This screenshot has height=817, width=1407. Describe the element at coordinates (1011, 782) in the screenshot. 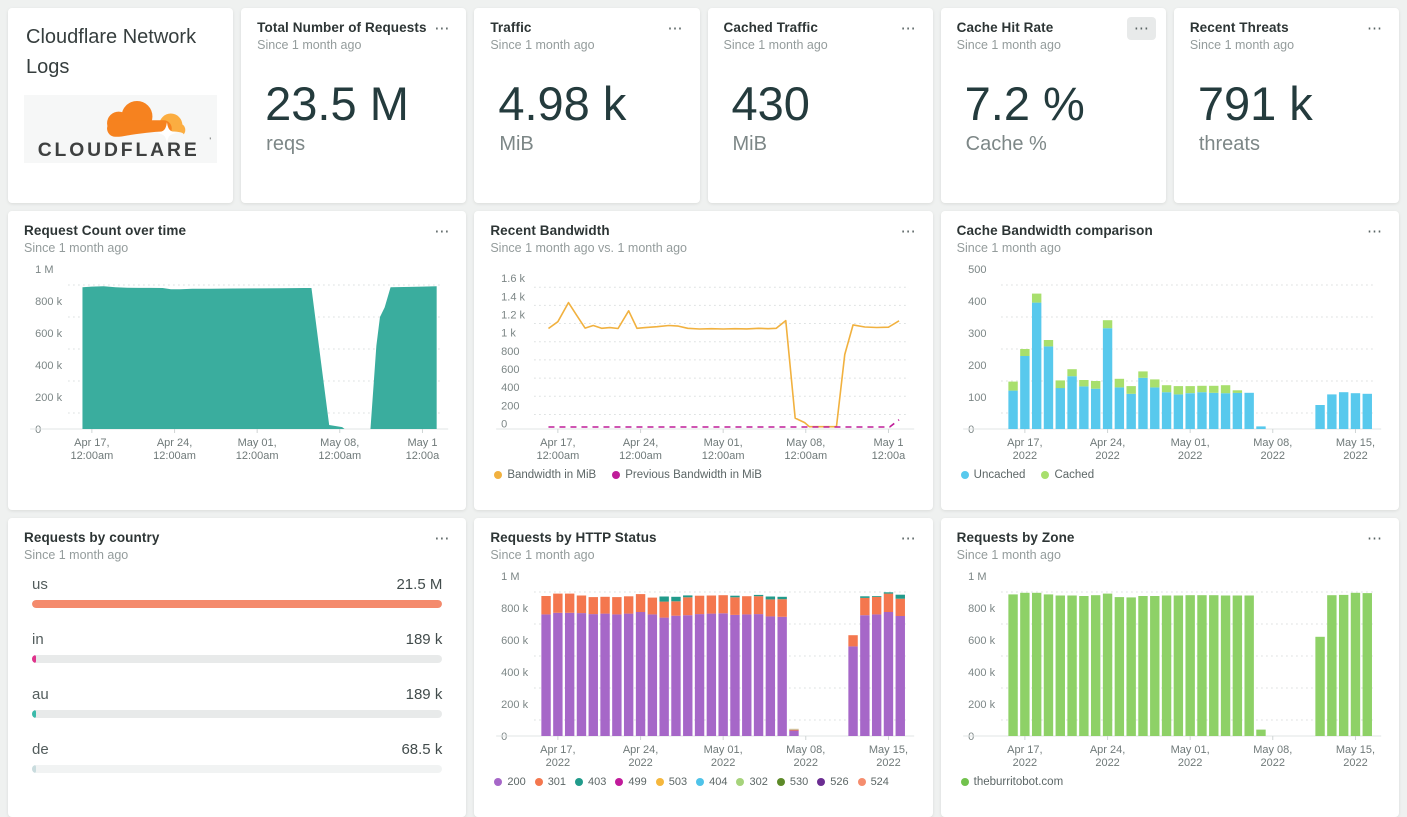

I see `legend-item: theburritobot.com` at that location.